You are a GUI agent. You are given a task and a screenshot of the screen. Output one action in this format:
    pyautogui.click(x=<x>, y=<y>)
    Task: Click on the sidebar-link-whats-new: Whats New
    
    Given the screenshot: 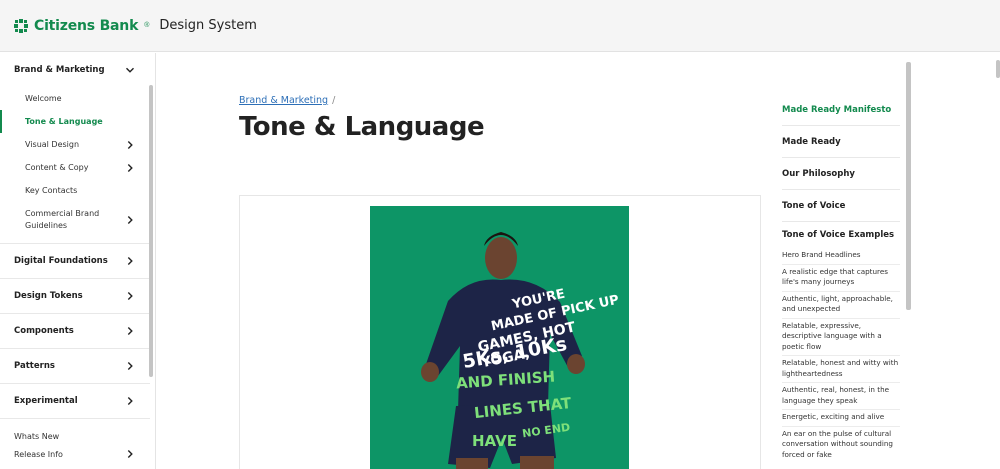 What is the action you would take?
    pyautogui.click(x=75, y=436)
    